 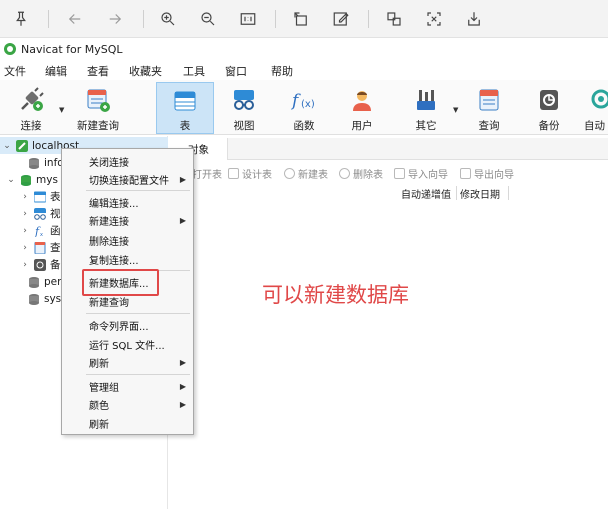 I want to click on menu-view: 查看, so click(x=98, y=71).